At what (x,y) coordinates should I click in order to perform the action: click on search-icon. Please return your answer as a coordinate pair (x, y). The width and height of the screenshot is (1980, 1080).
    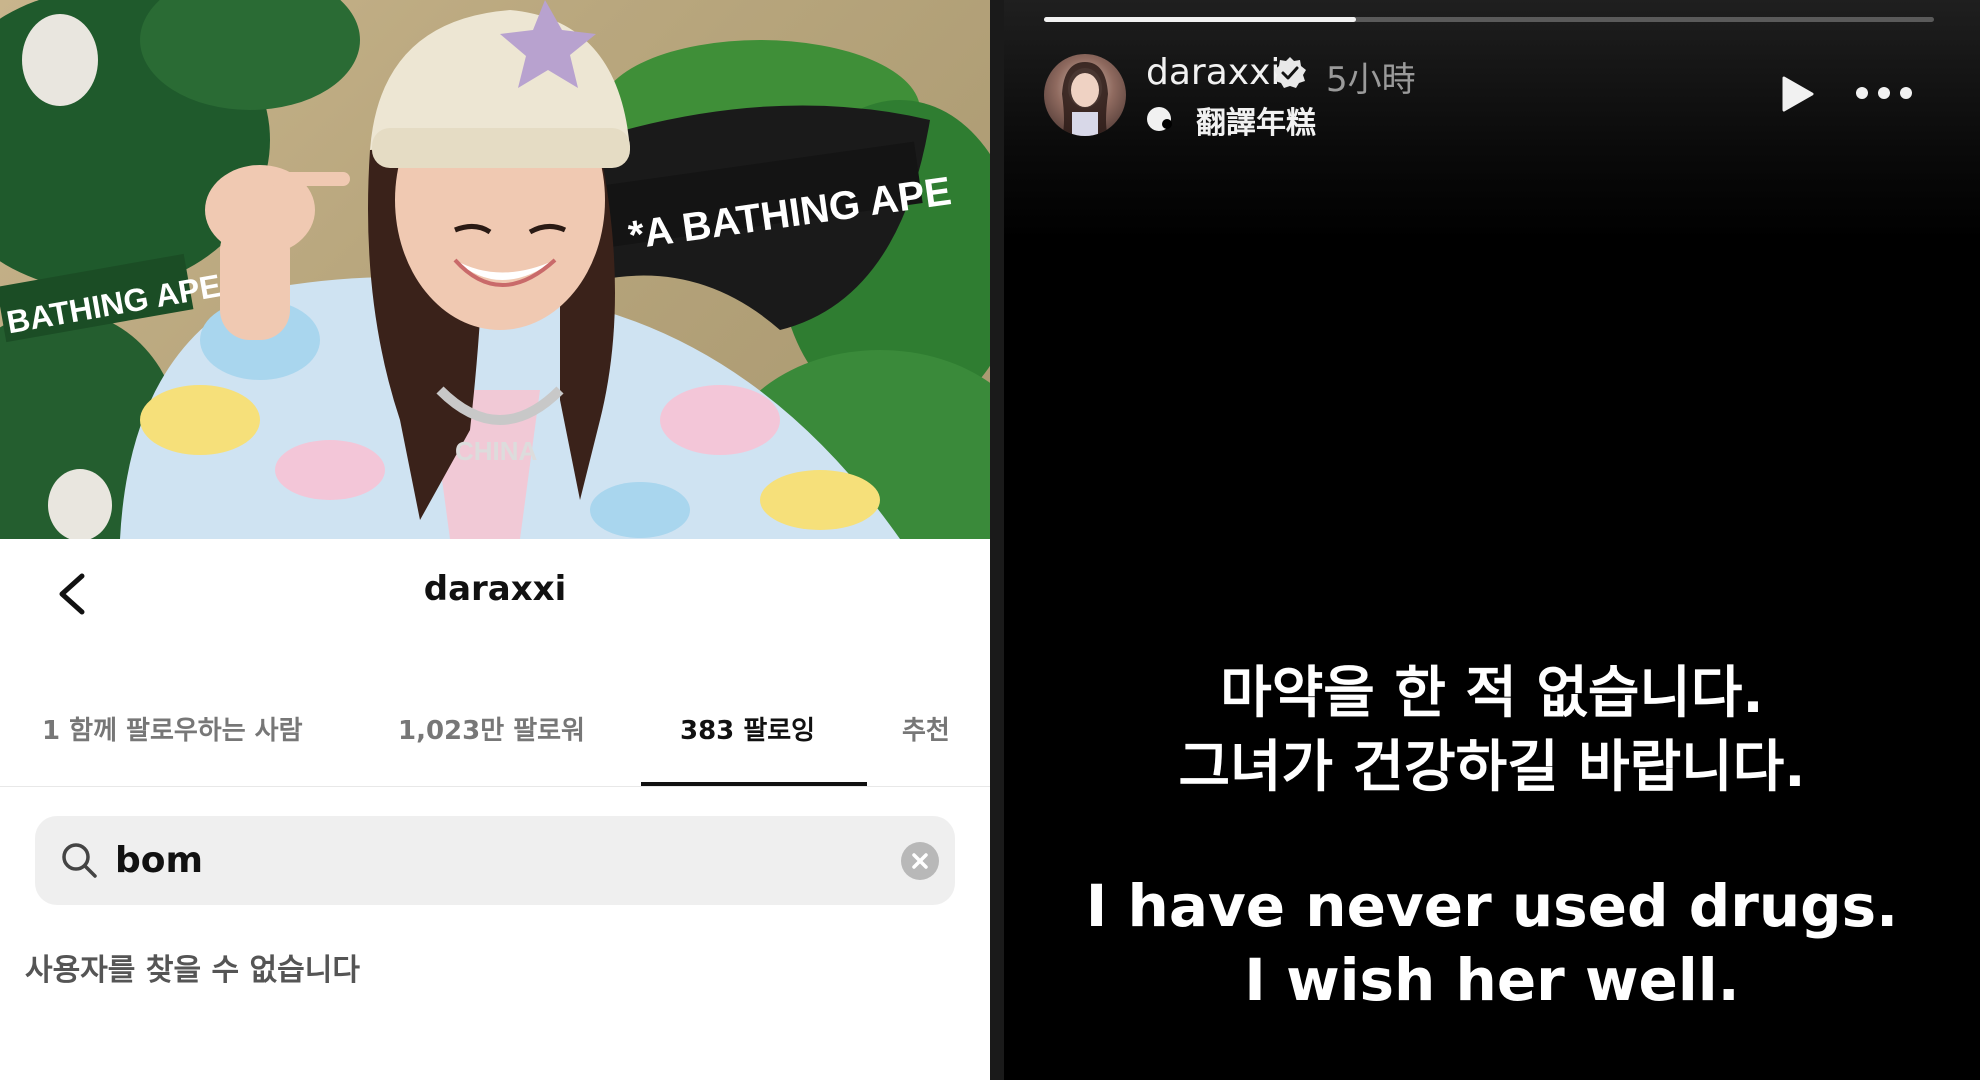
    Looking at the image, I should click on (79, 860).